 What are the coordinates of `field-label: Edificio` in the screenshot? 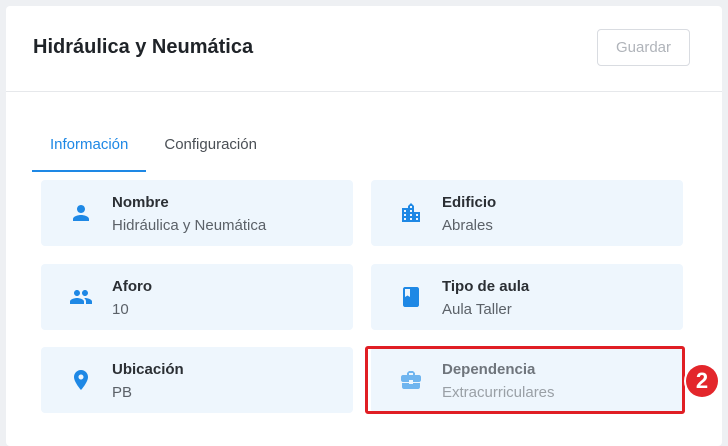 It's located at (469, 202).